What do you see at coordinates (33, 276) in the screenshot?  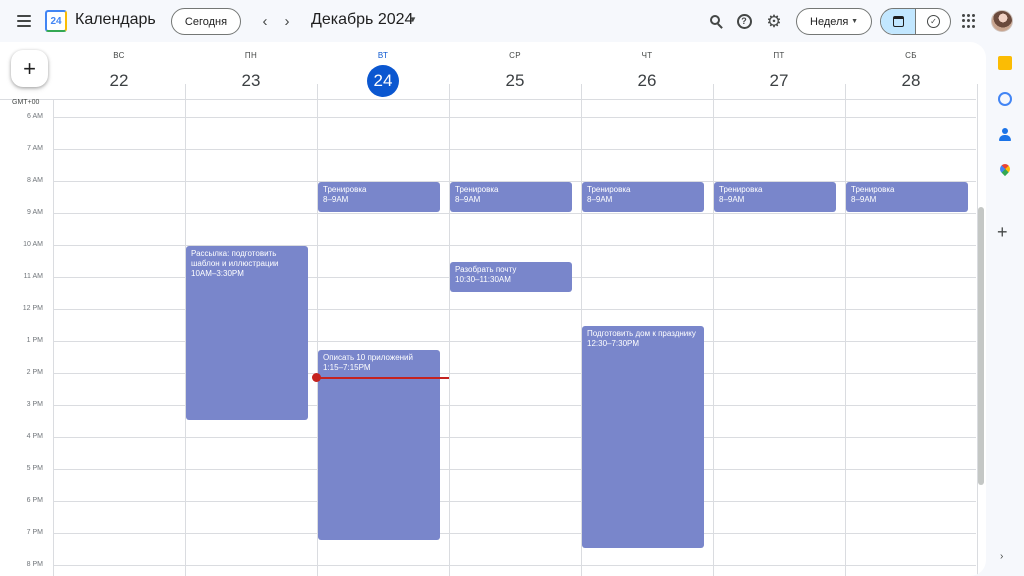 I see `hour-label: 11 AM` at bounding box center [33, 276].